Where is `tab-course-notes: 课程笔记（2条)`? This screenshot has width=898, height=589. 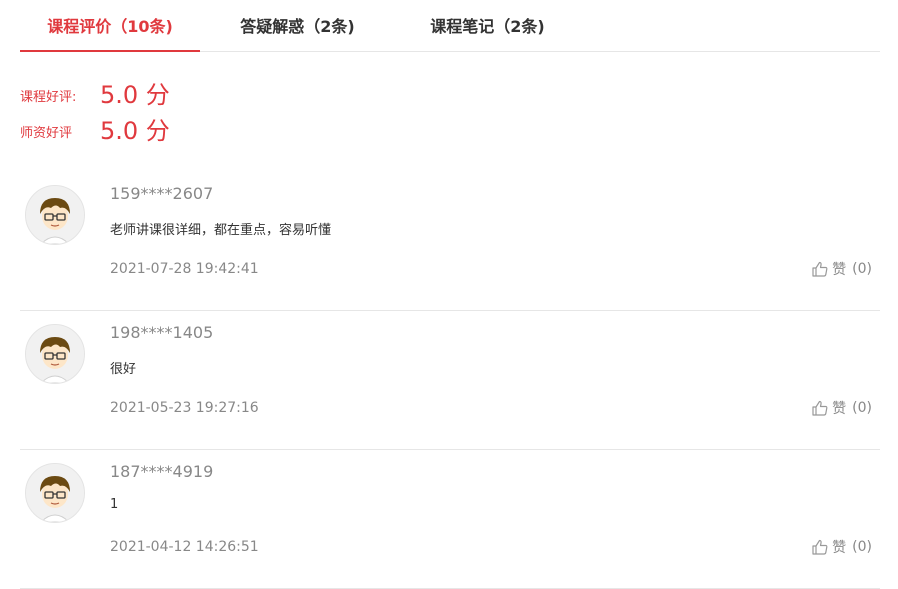 tab-course-notes: 课程笔记（2条) is located at coordinates (487, 25).